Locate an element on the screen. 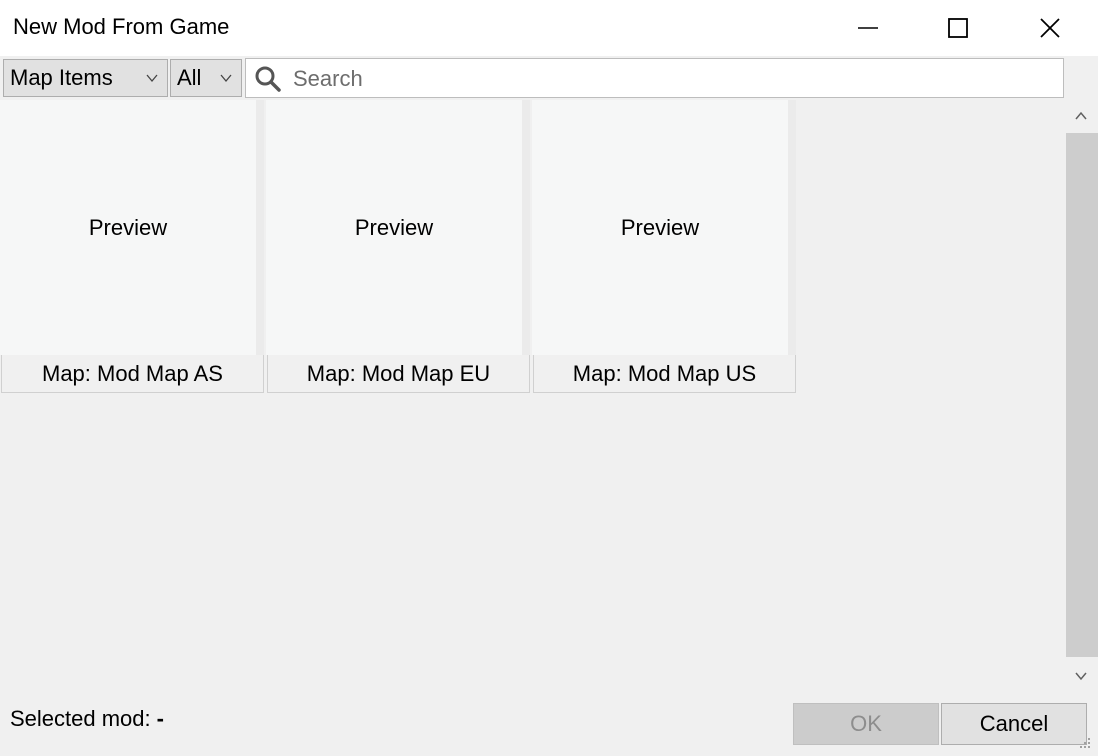  chevron-up-icon is located at coordinates (1081, 115).